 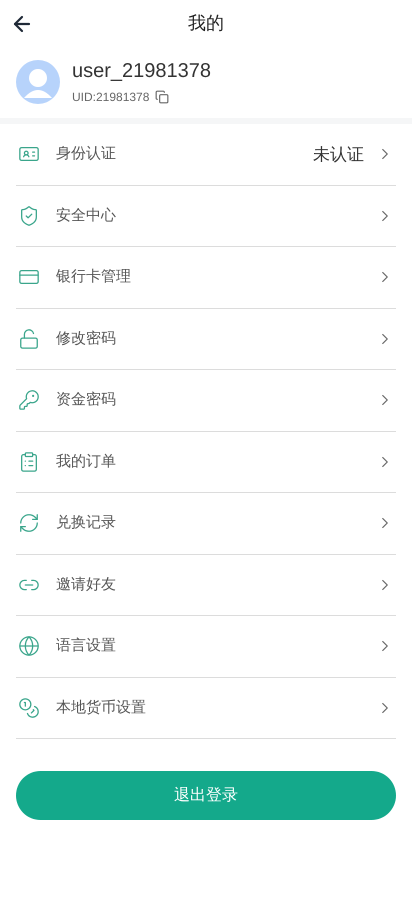 What do you see at coordinates (206, 708) in the screenshot?
I see `menu-item: 本地货币设置` at bounding box center [206, 708].